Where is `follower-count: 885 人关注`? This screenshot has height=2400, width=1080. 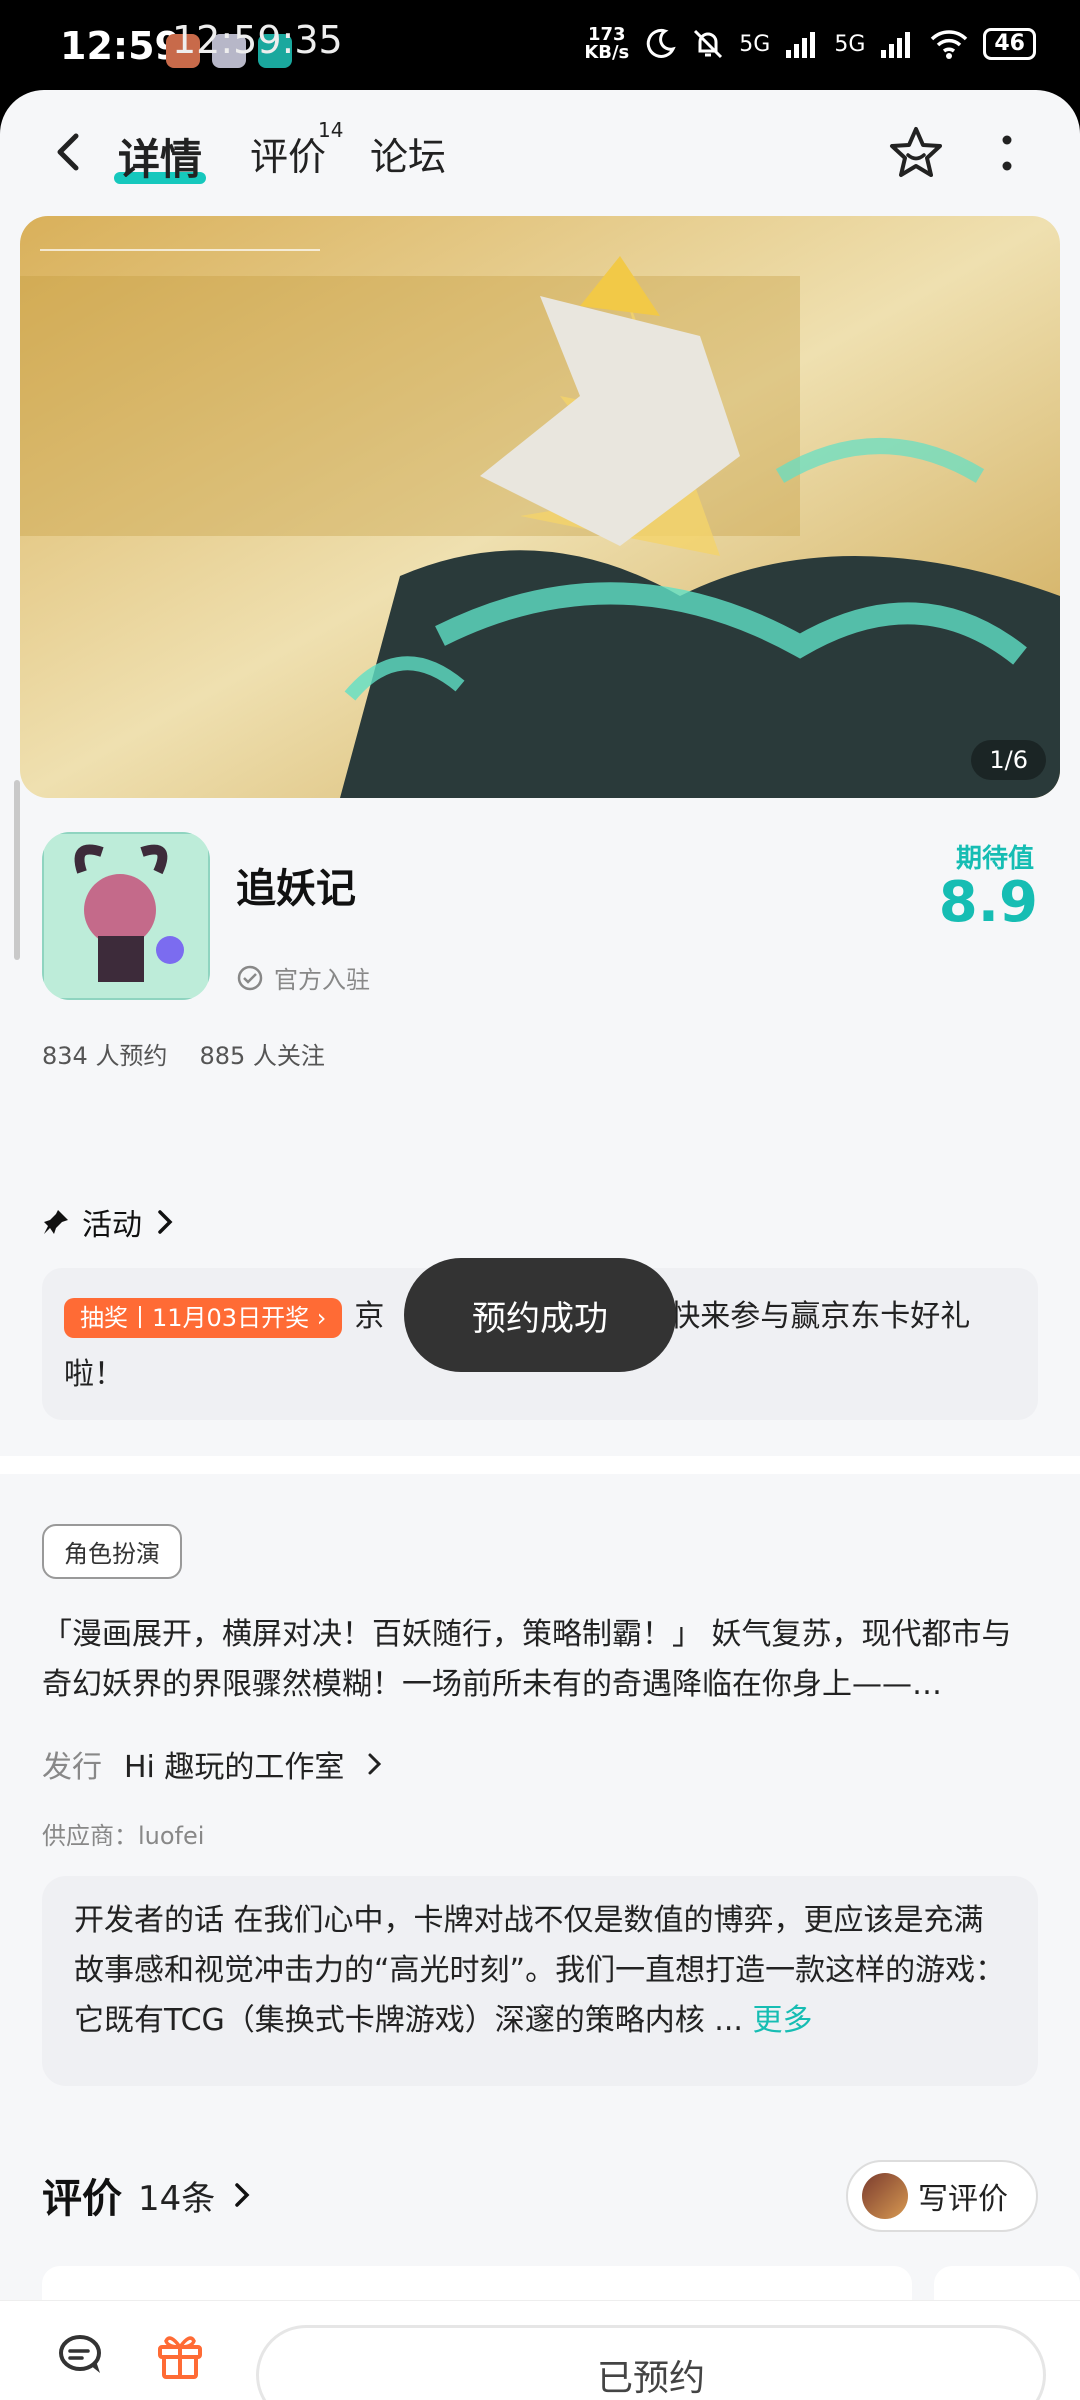
follower-count: 885 人关注 is located at coordinates (262, 1056).